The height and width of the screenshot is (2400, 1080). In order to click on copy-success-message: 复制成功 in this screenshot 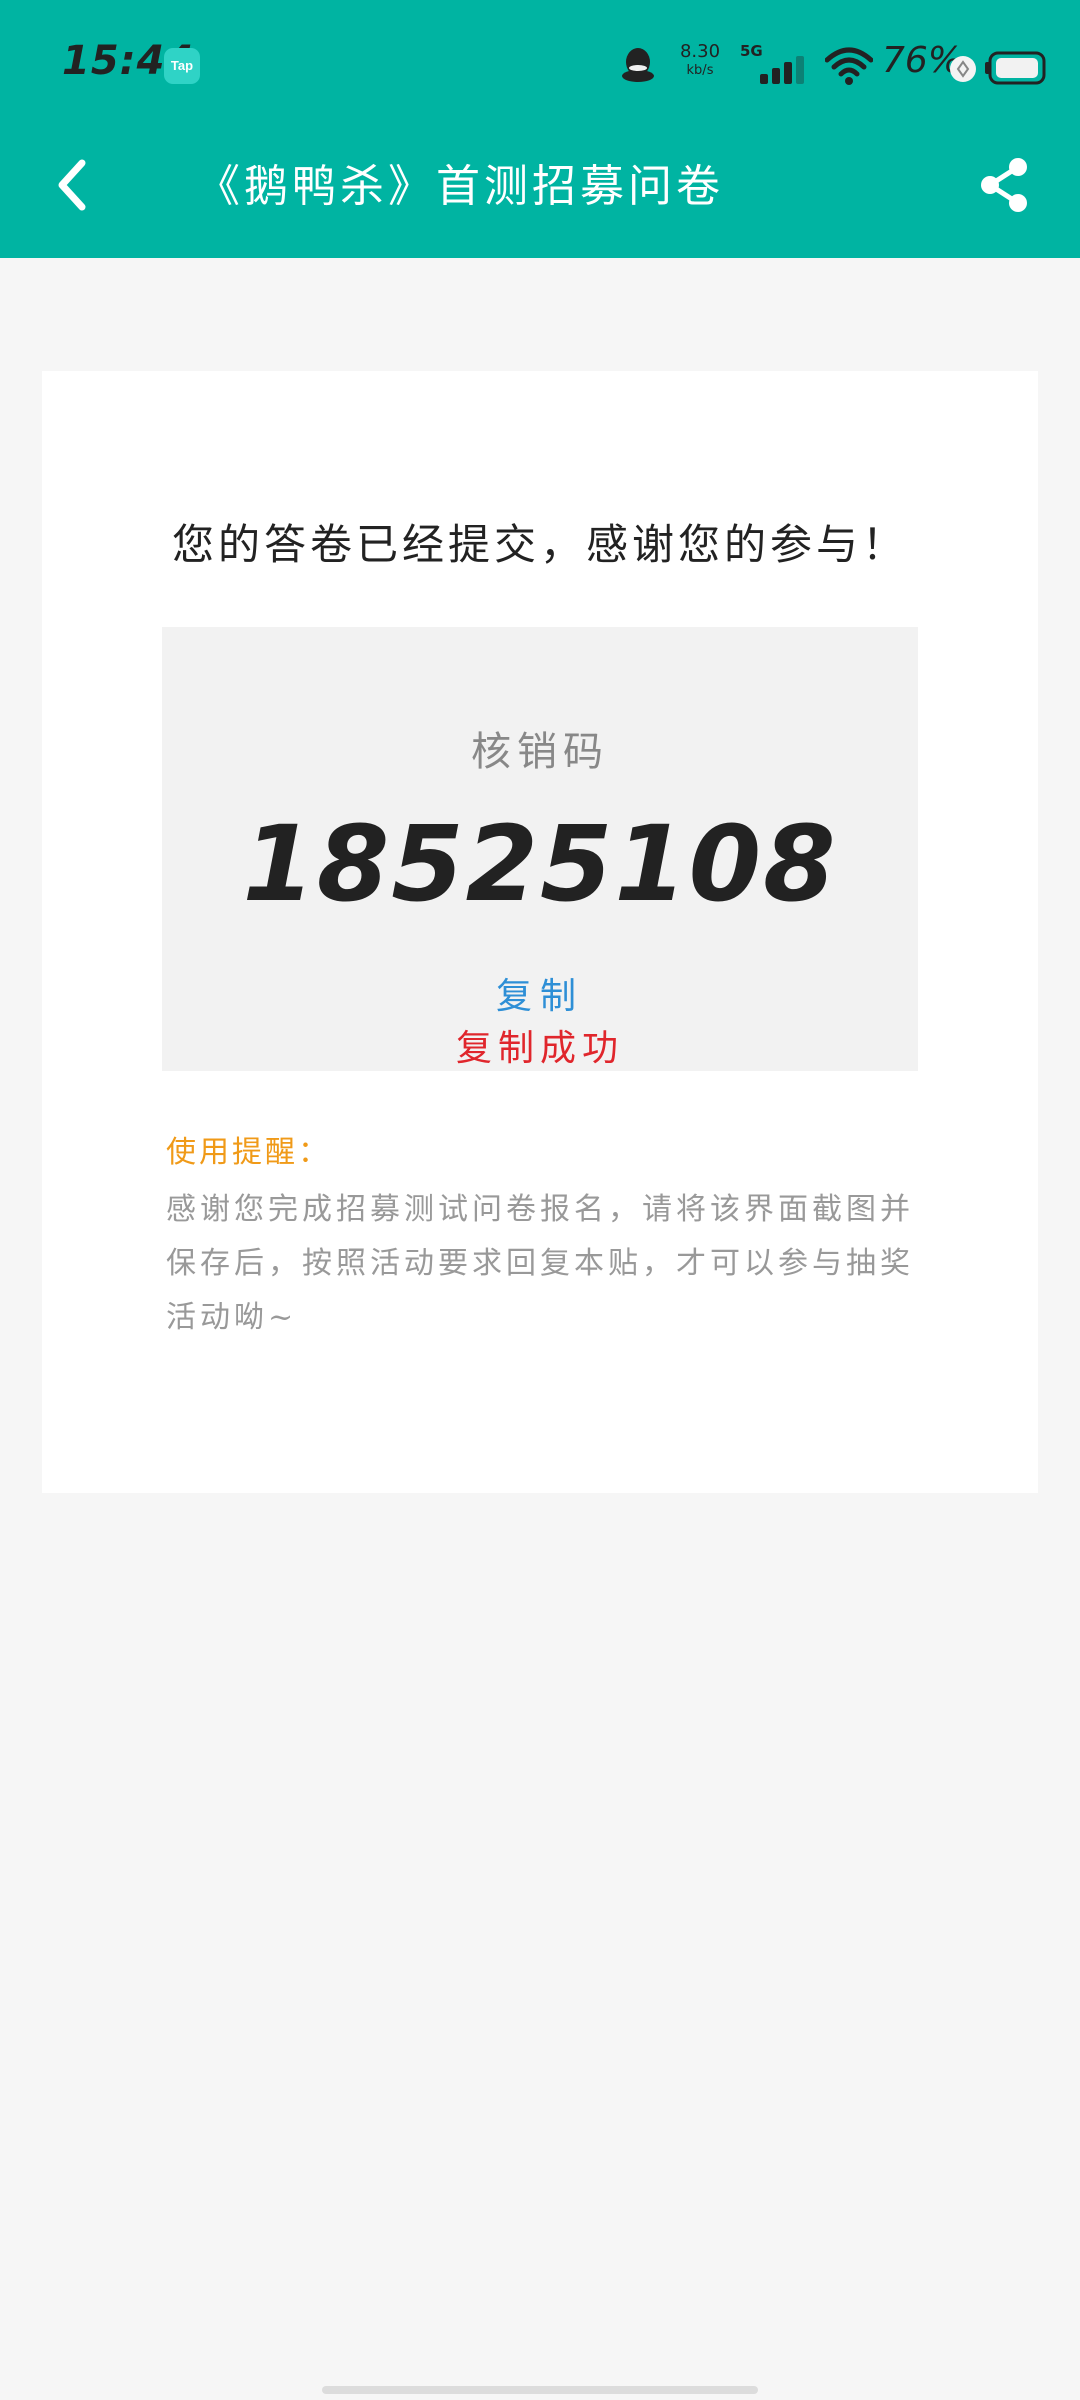, I will do `click(539, 1048)`.